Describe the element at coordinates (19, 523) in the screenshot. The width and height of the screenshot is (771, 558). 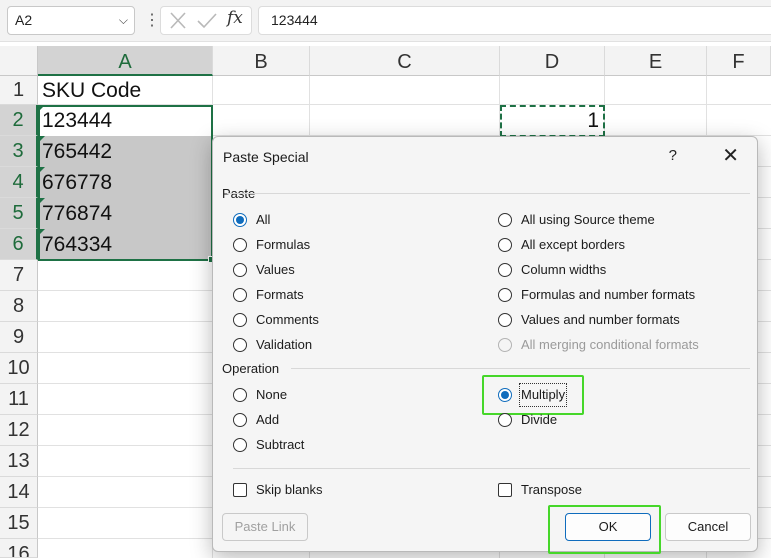
I see `row-header-15: 15` at that location.